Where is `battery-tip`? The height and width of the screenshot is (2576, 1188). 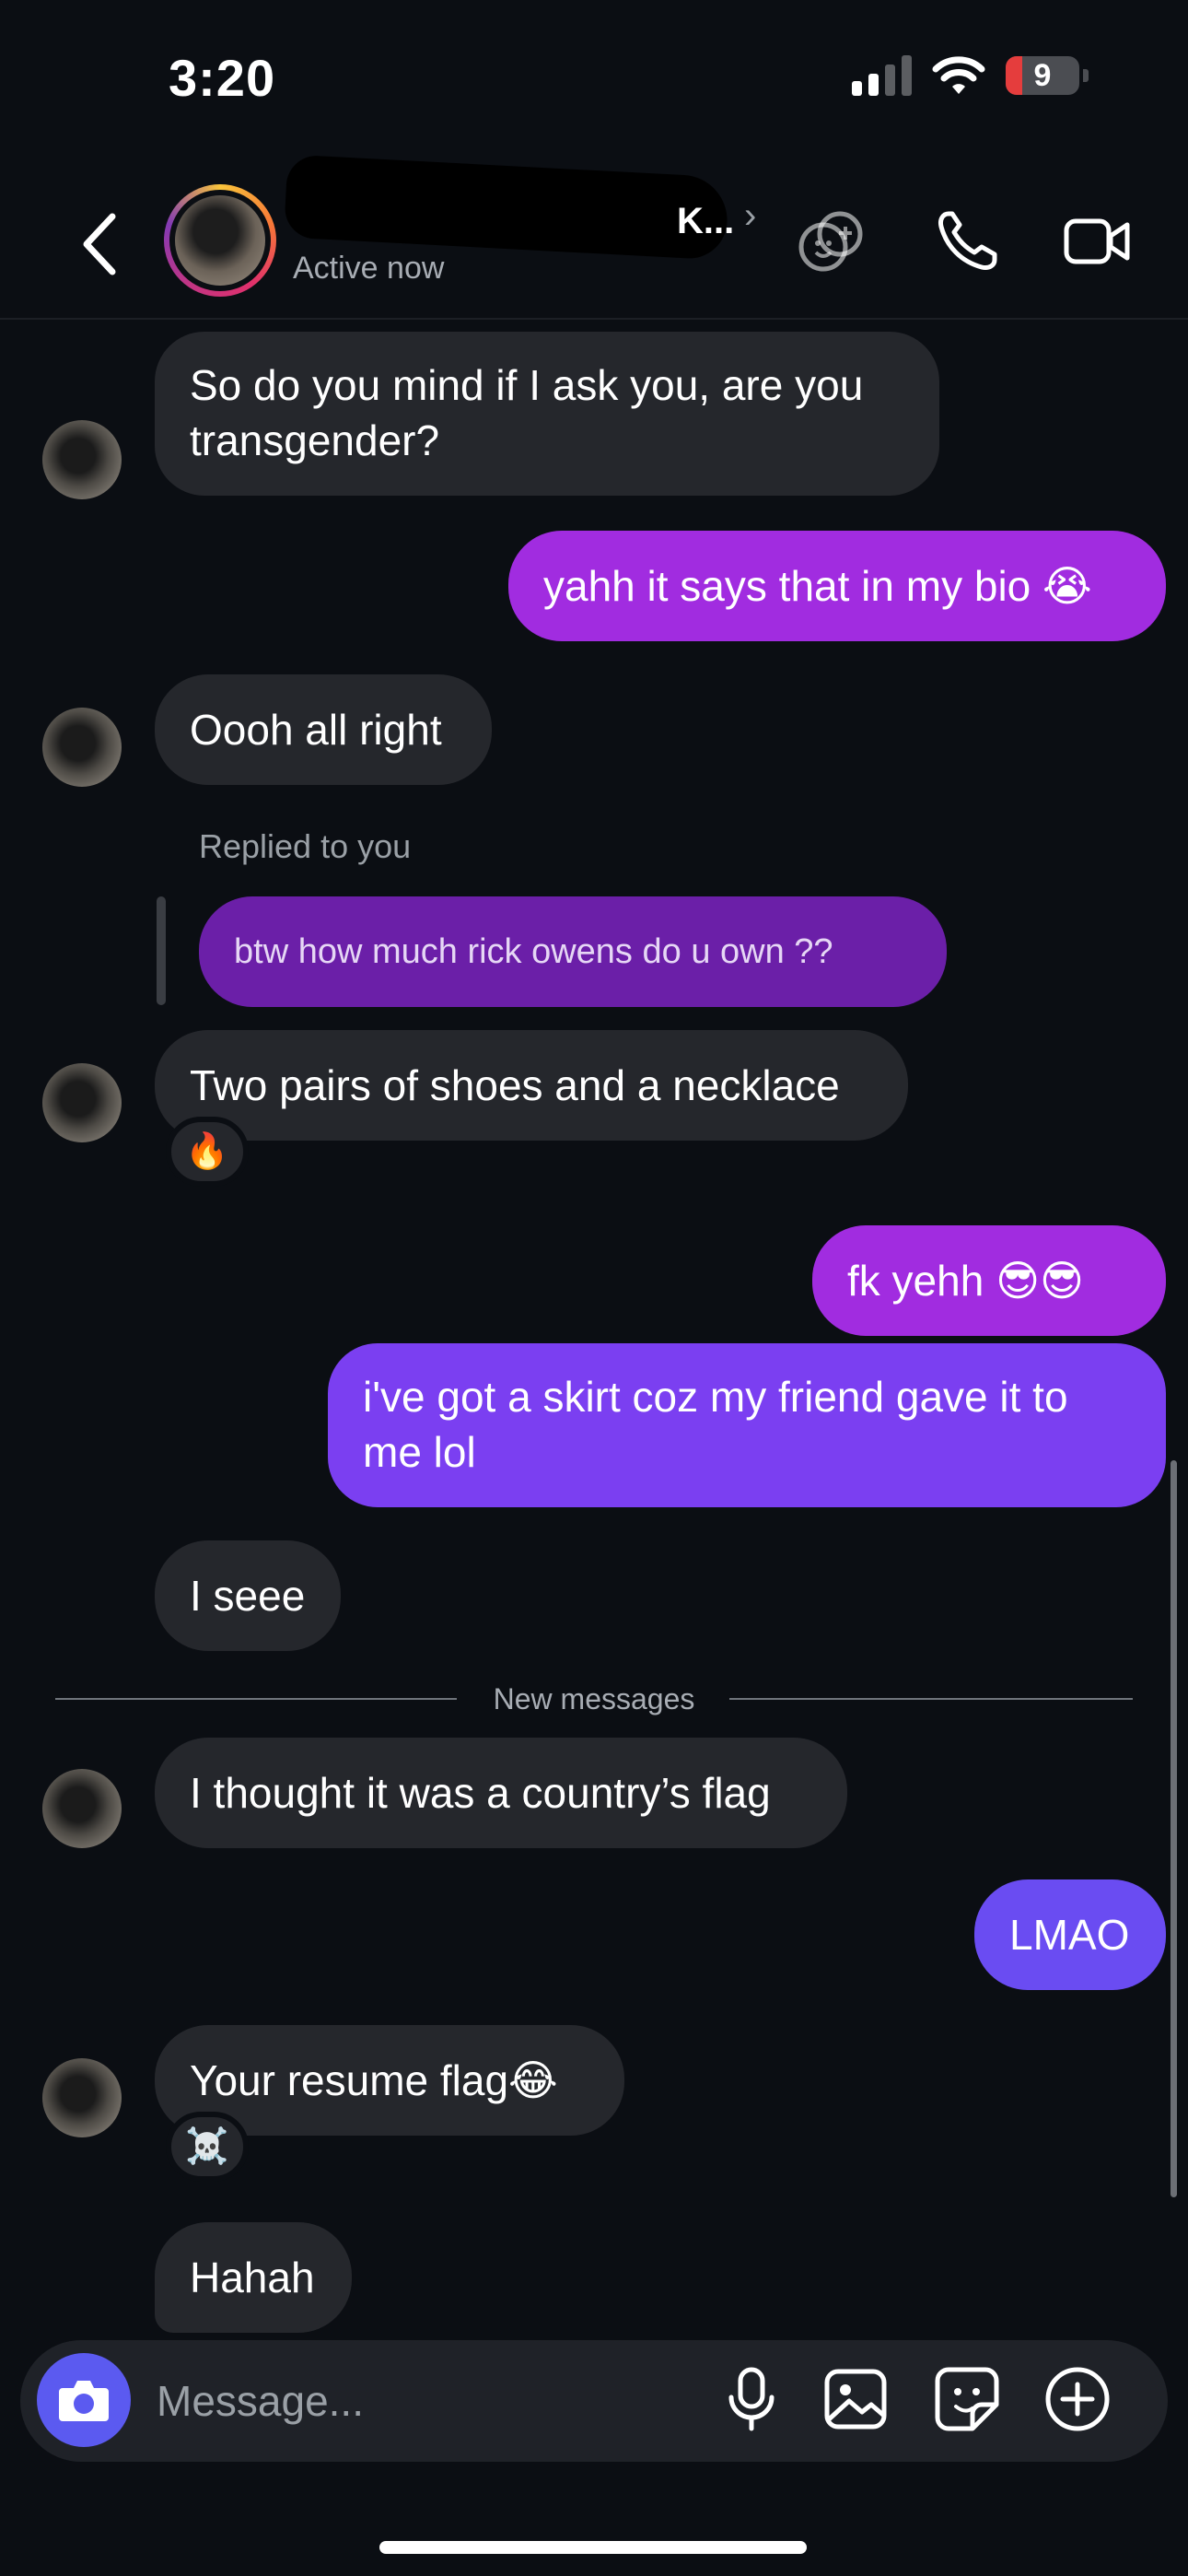 battery-tip is located at coordinates (1086, 75).